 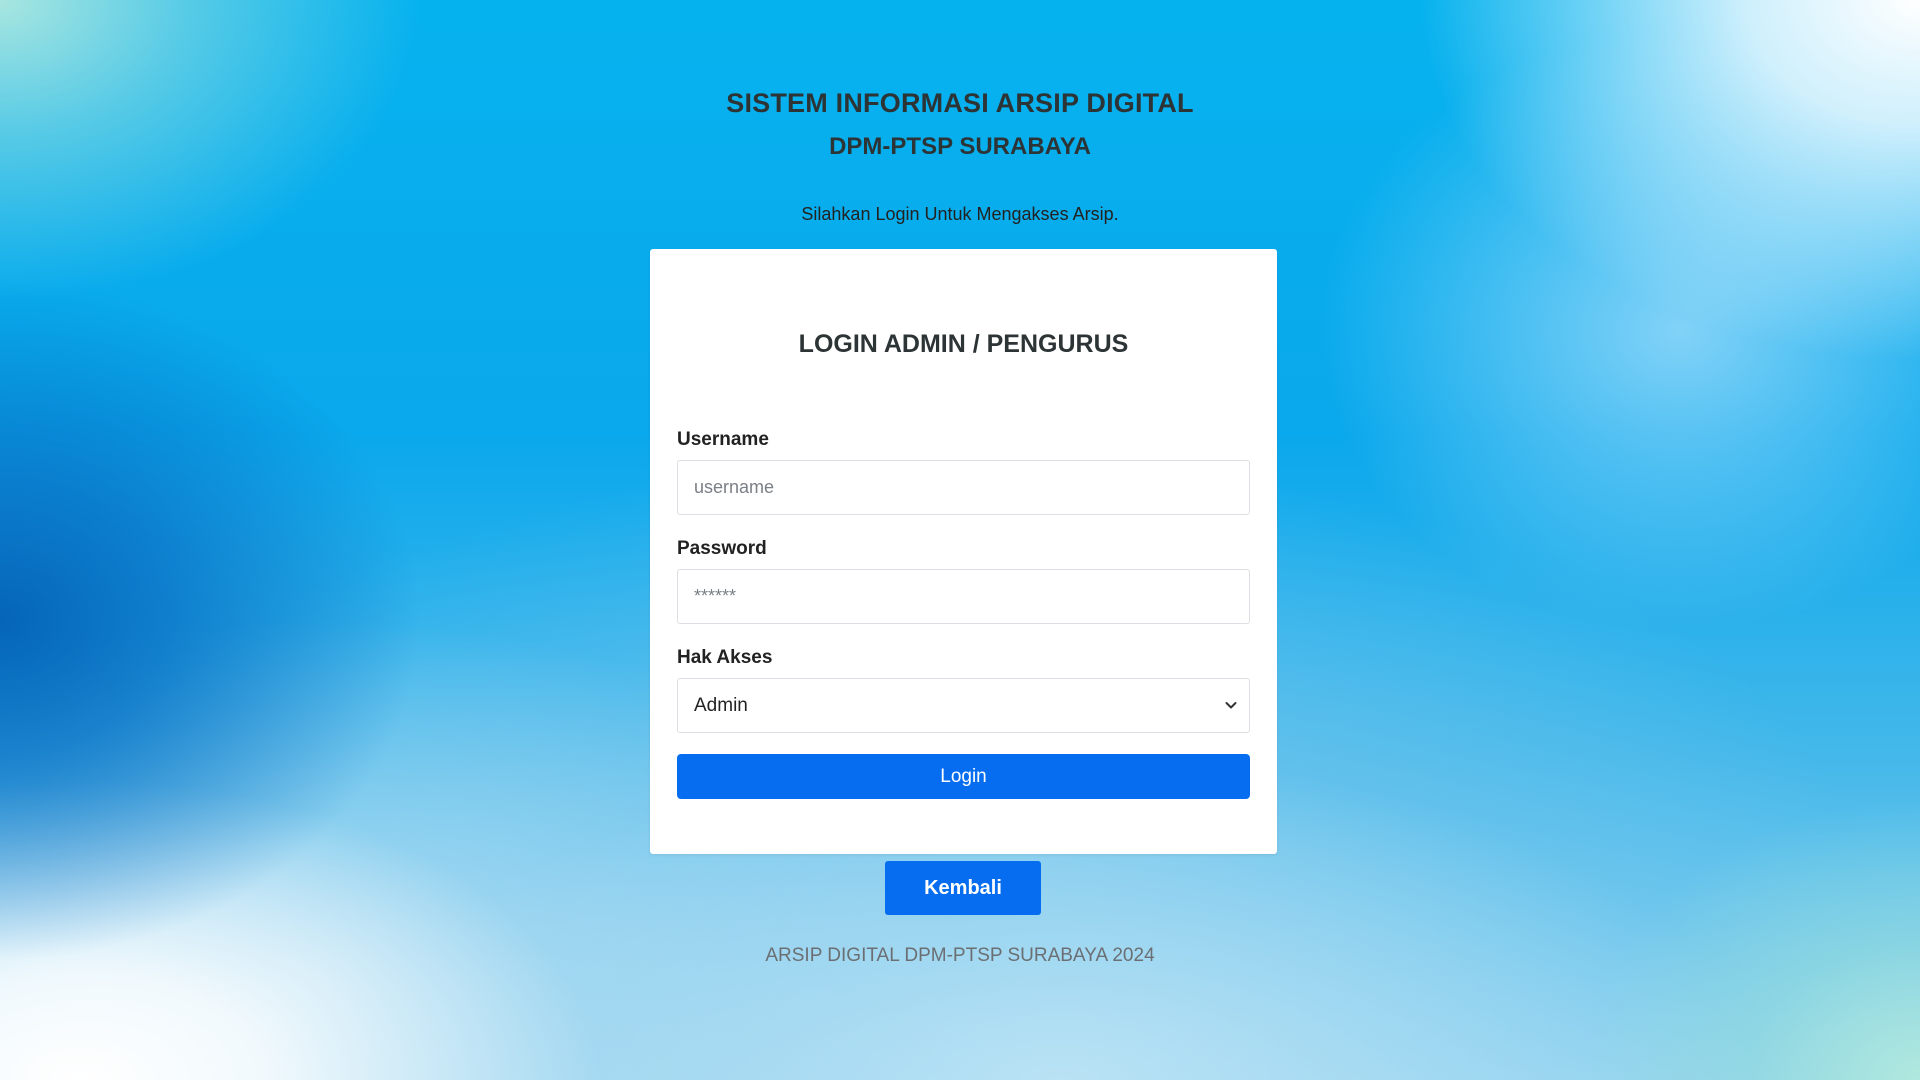 What do you see at coordinates (963, 888) in the screenshot?
I see `back-button: Kembali` at bounding box center [963, 888].